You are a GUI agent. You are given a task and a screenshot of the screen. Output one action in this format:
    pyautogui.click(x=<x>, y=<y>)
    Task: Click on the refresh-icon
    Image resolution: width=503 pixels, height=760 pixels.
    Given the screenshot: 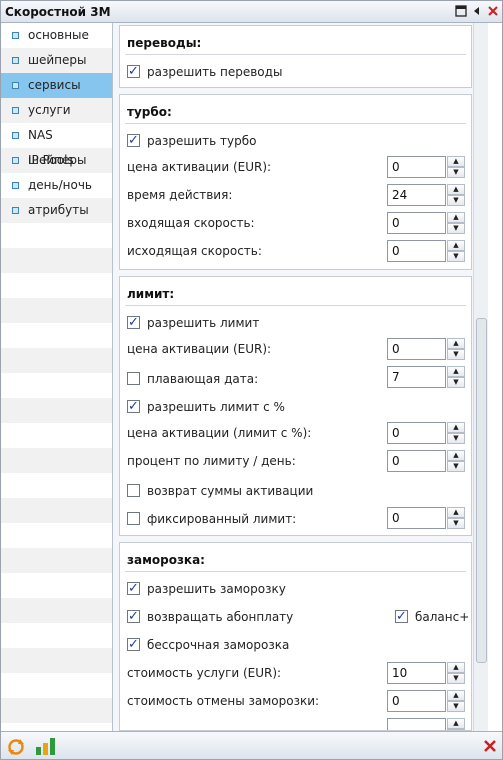 What is the action you would take?
    pyautogui.click(x=16, y=747)
    